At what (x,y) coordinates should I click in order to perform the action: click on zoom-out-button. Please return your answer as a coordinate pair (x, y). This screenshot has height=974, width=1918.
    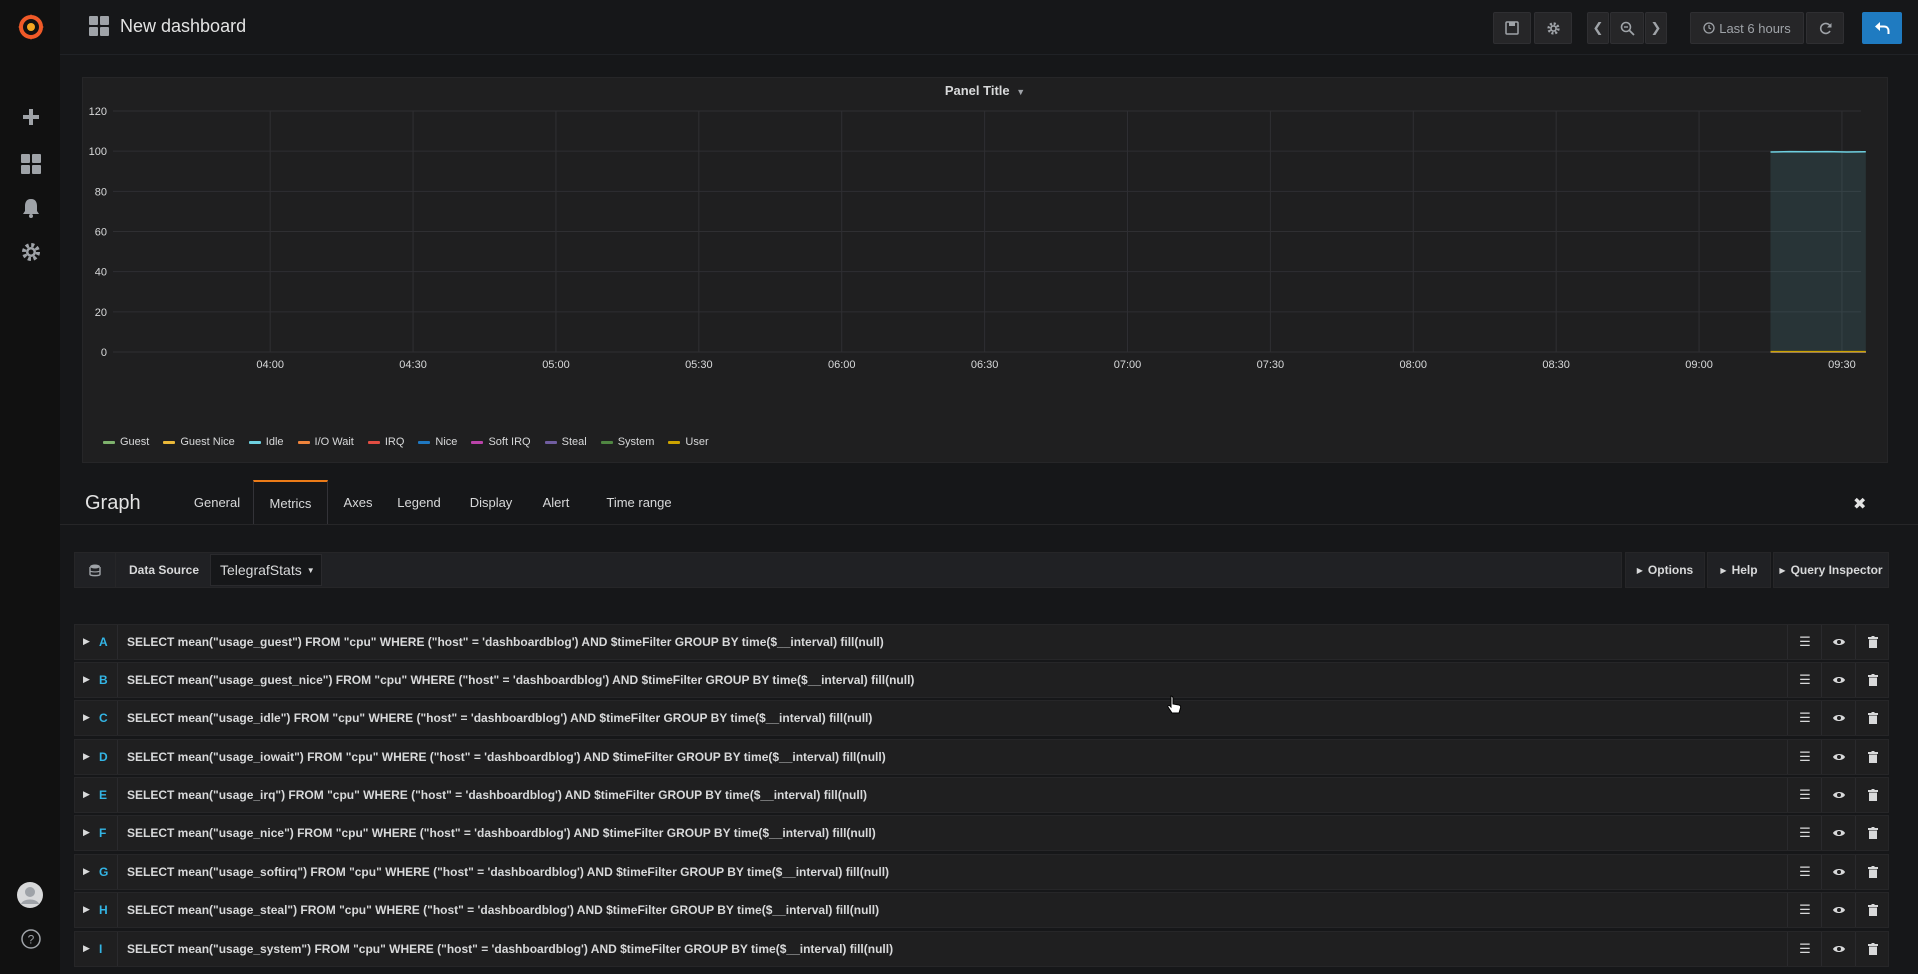
    Looking at the image, I should click on (1627, 28).